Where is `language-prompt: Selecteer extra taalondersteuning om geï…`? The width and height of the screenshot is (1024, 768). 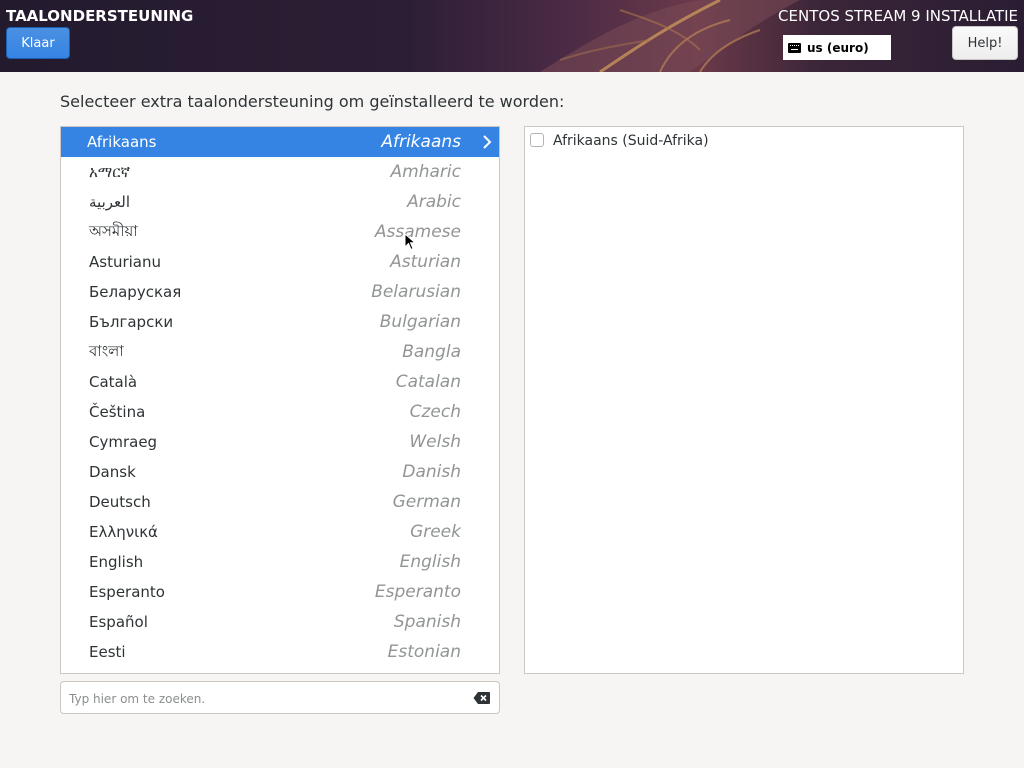 language-prompt: Selecteer extra taalondersteuning om geï… is located at coordinates (312, 101).